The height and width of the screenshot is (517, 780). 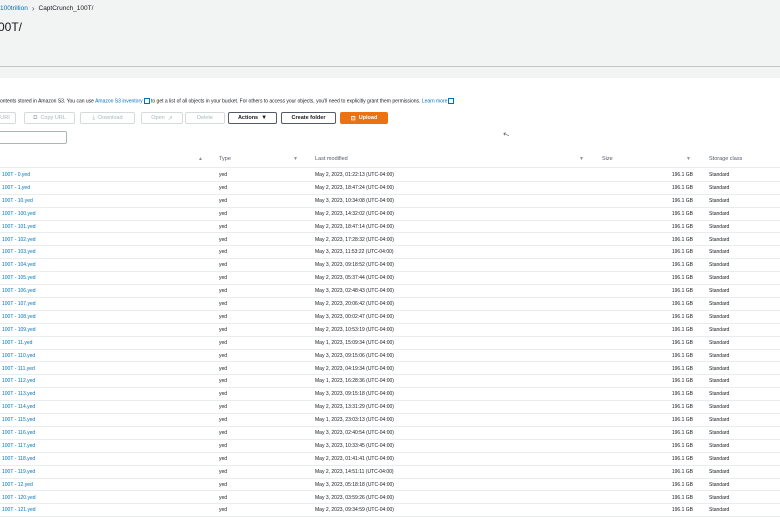 What do you see at coordinates (18, 420) in the screenshot?
I see `object-name-link: 100T - 115.yed` at bounding box center [18, 420].